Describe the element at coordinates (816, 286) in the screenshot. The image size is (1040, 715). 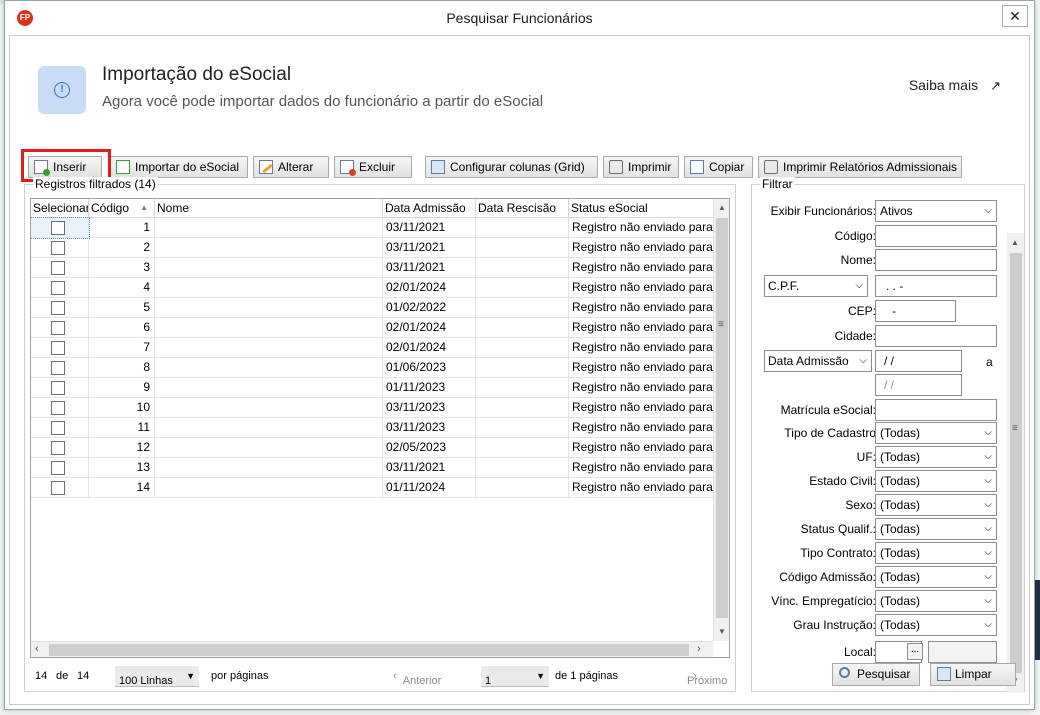
I see `document-type-select: C.P.F. ⌵` at that location.